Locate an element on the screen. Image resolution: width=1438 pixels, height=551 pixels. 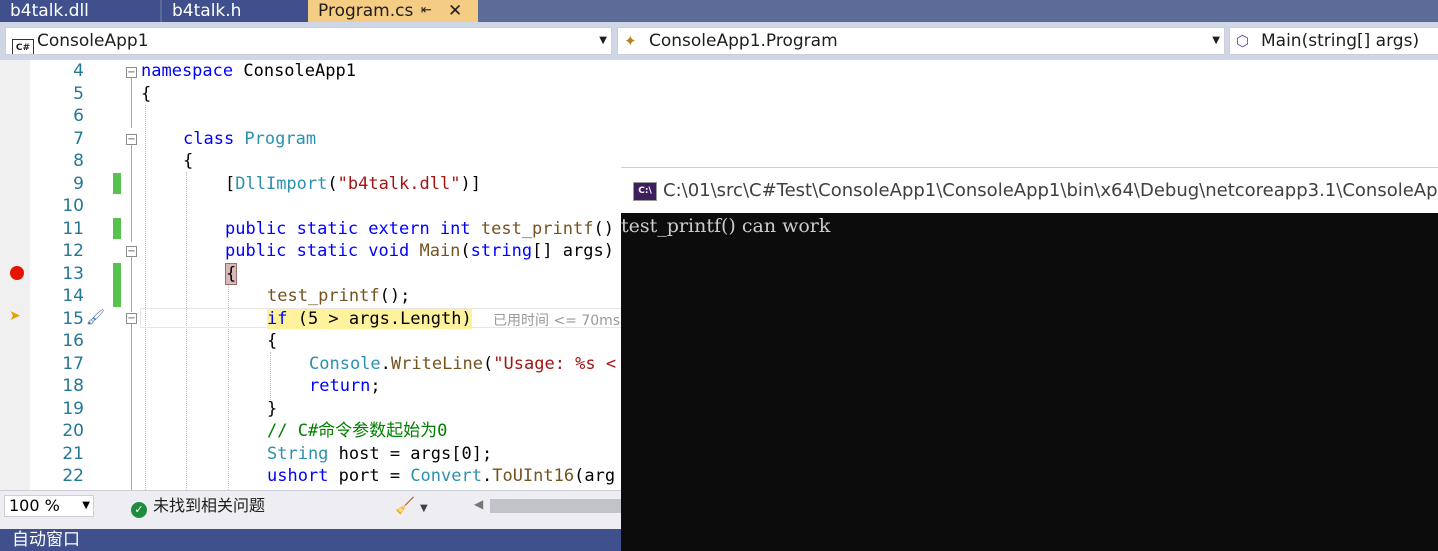
line-number: 21 is located at coordinates (73, 453).